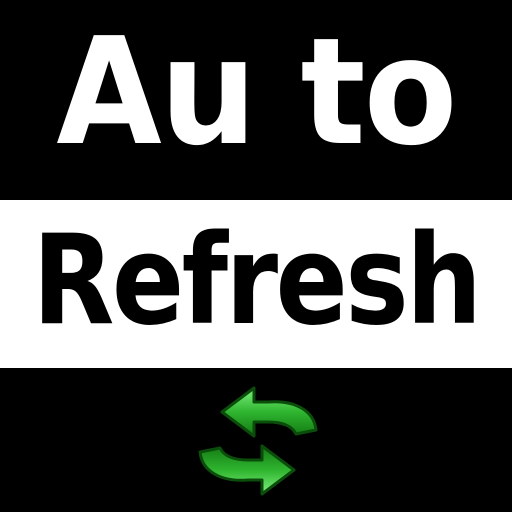 The width and height of the screenshot is (512, 512). Describe the element at coordinates (258, 441) in the screenshot. I see `refresh-arrows-icon` at that location.